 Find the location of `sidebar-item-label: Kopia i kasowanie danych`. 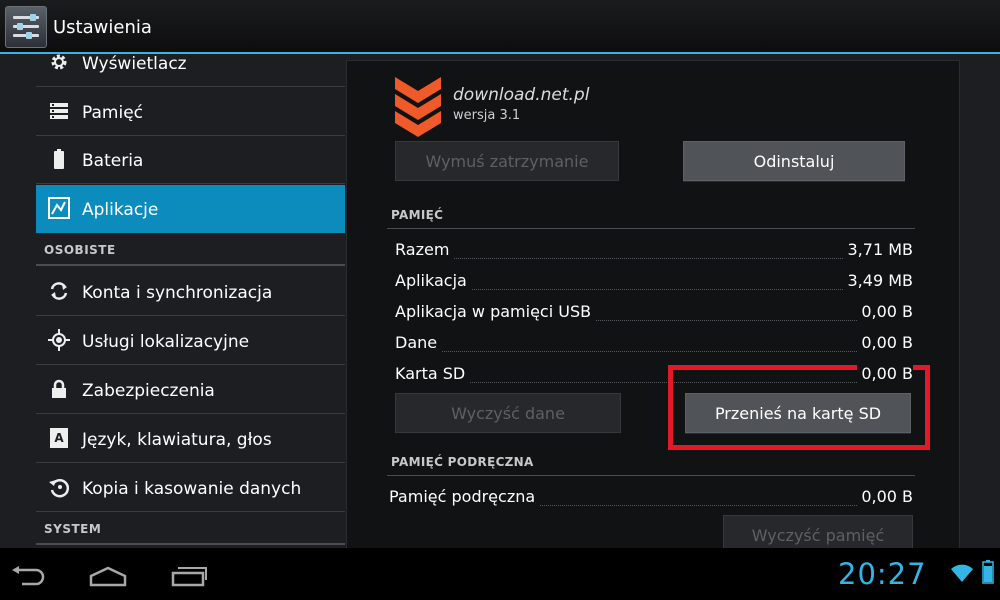

sidebar-item-label: Kopia i kasowanie danych is located at coordinates (192, 489).